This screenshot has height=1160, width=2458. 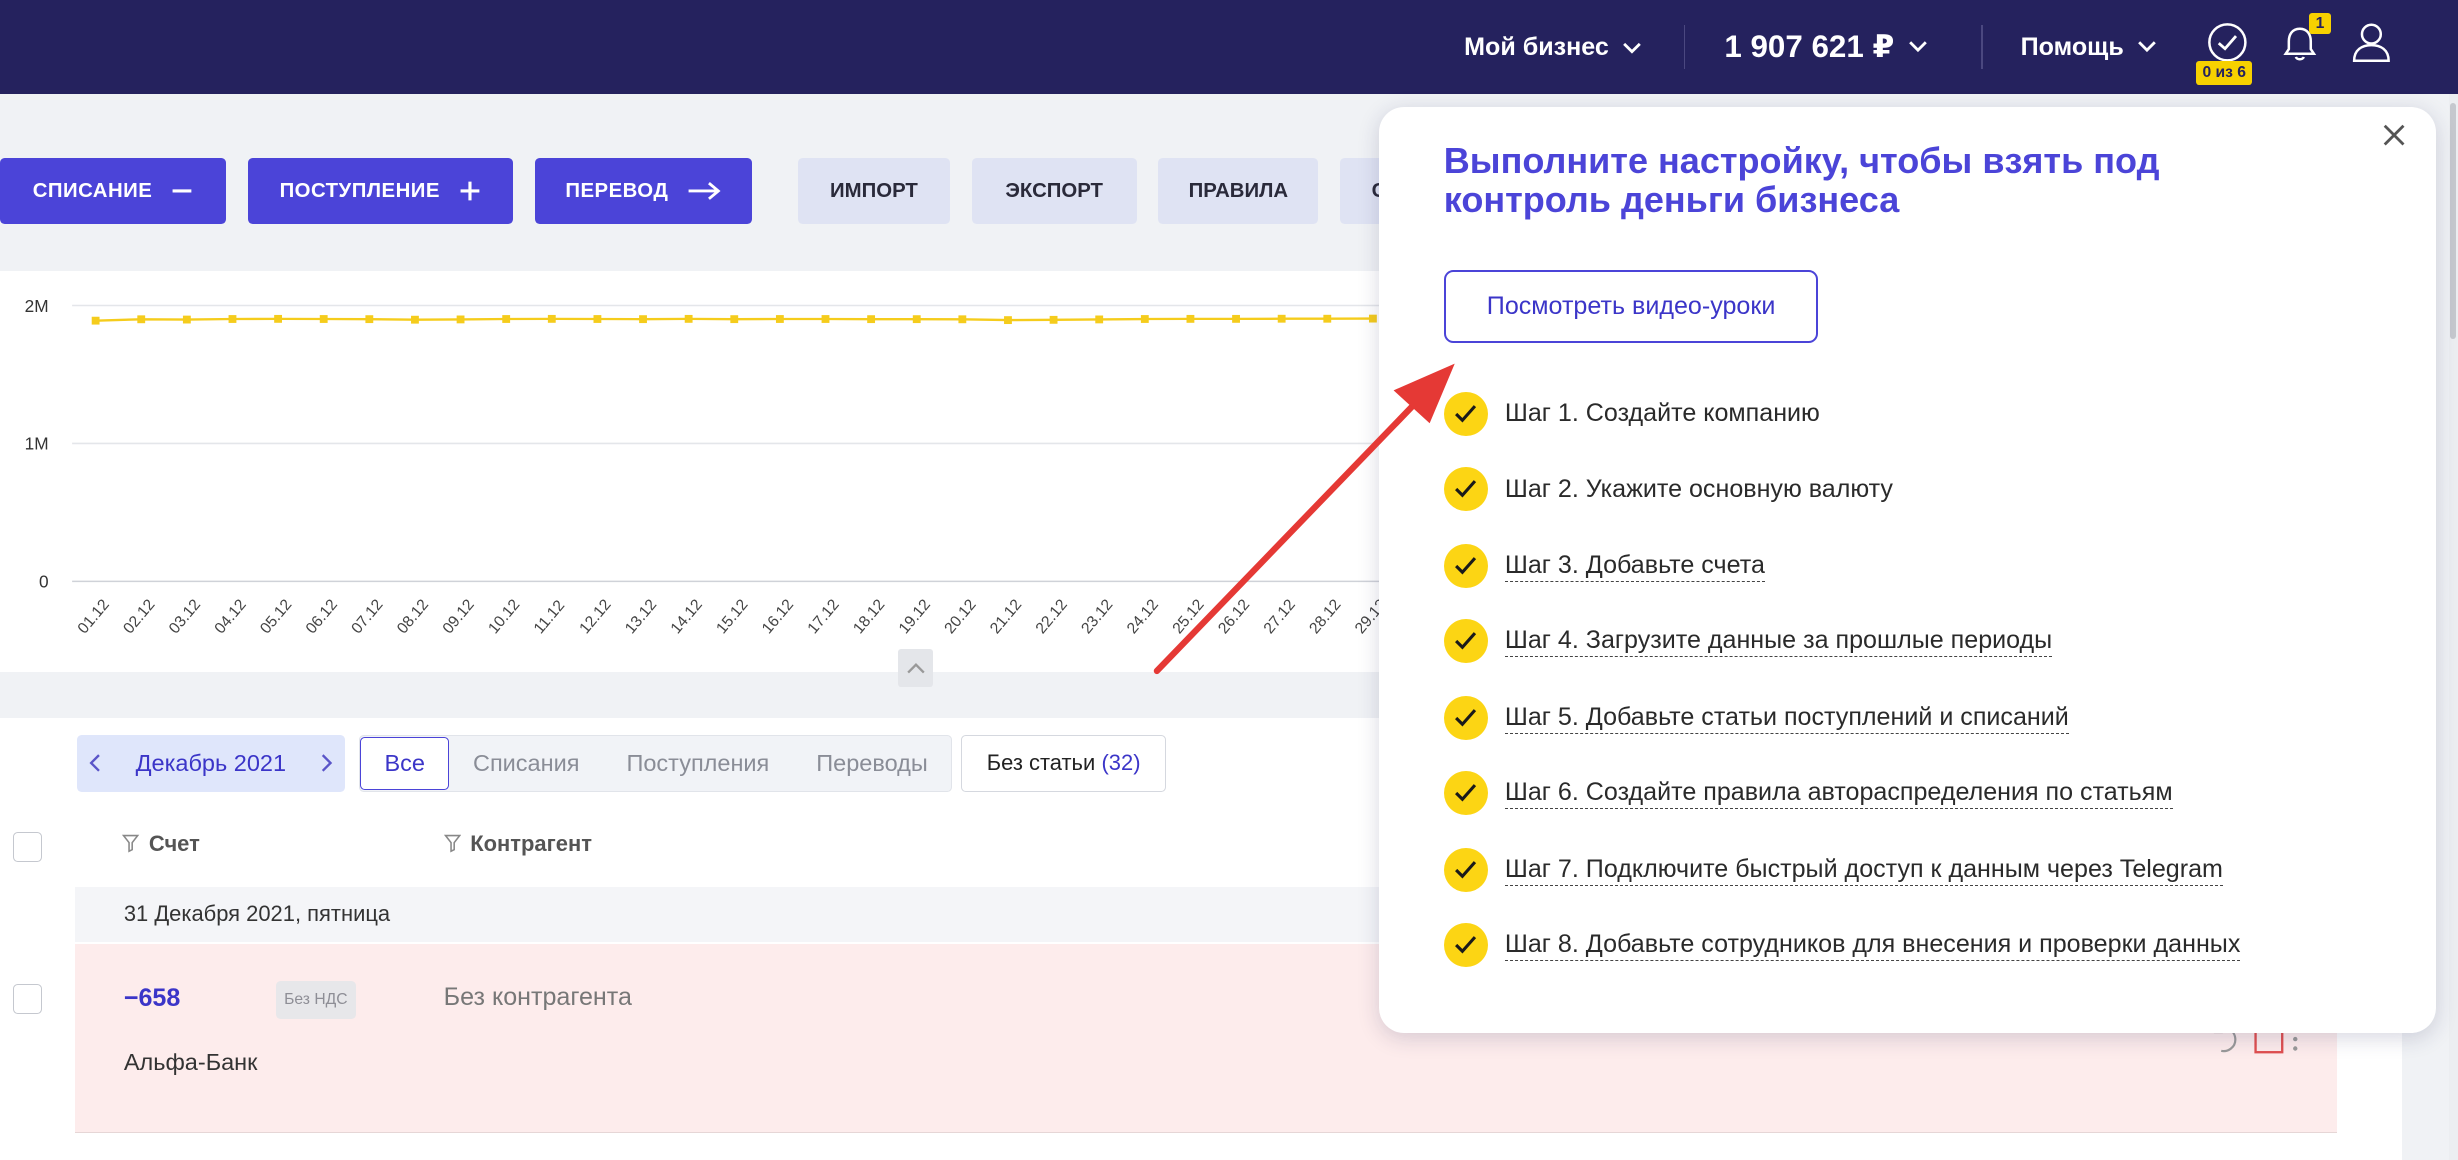 I want to click on chart-x-tick-label: 11.12, so click(x=549, y=617).